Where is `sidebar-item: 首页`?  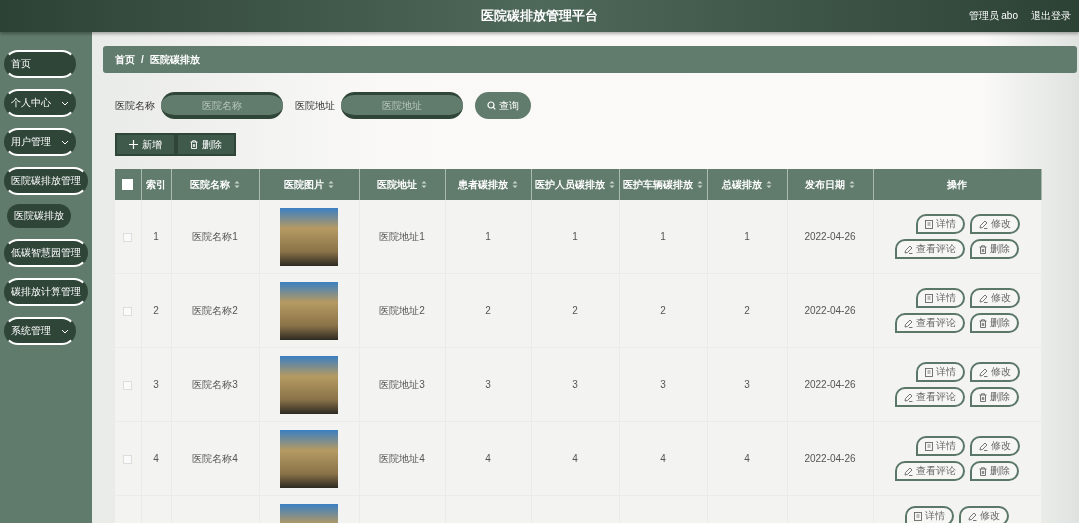 sidebar-item: 首页 is located at coordinates (40, 64).